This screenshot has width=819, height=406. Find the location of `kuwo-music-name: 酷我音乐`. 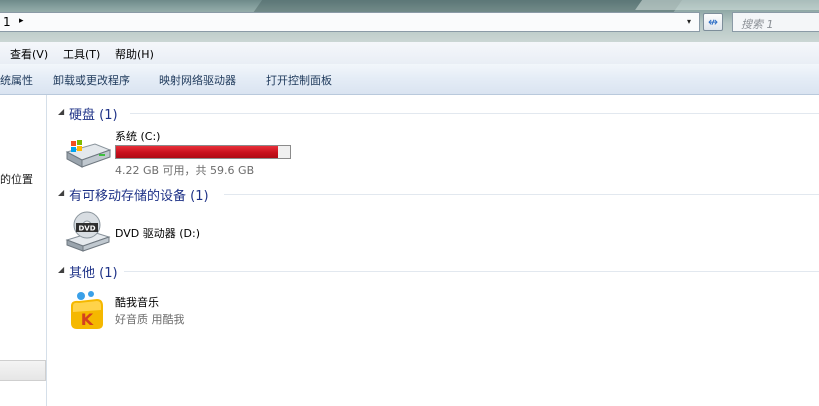

kuwo-music-name: 酷我音乐 is located at coordinates (137, 302).